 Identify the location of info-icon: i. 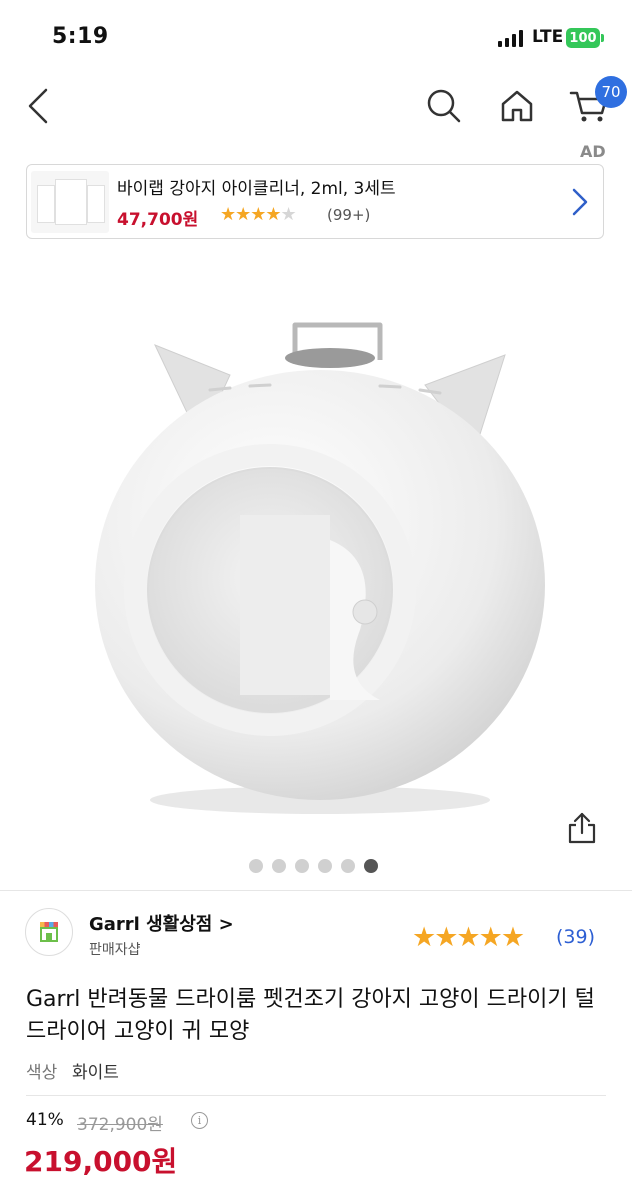
(199, 1120).